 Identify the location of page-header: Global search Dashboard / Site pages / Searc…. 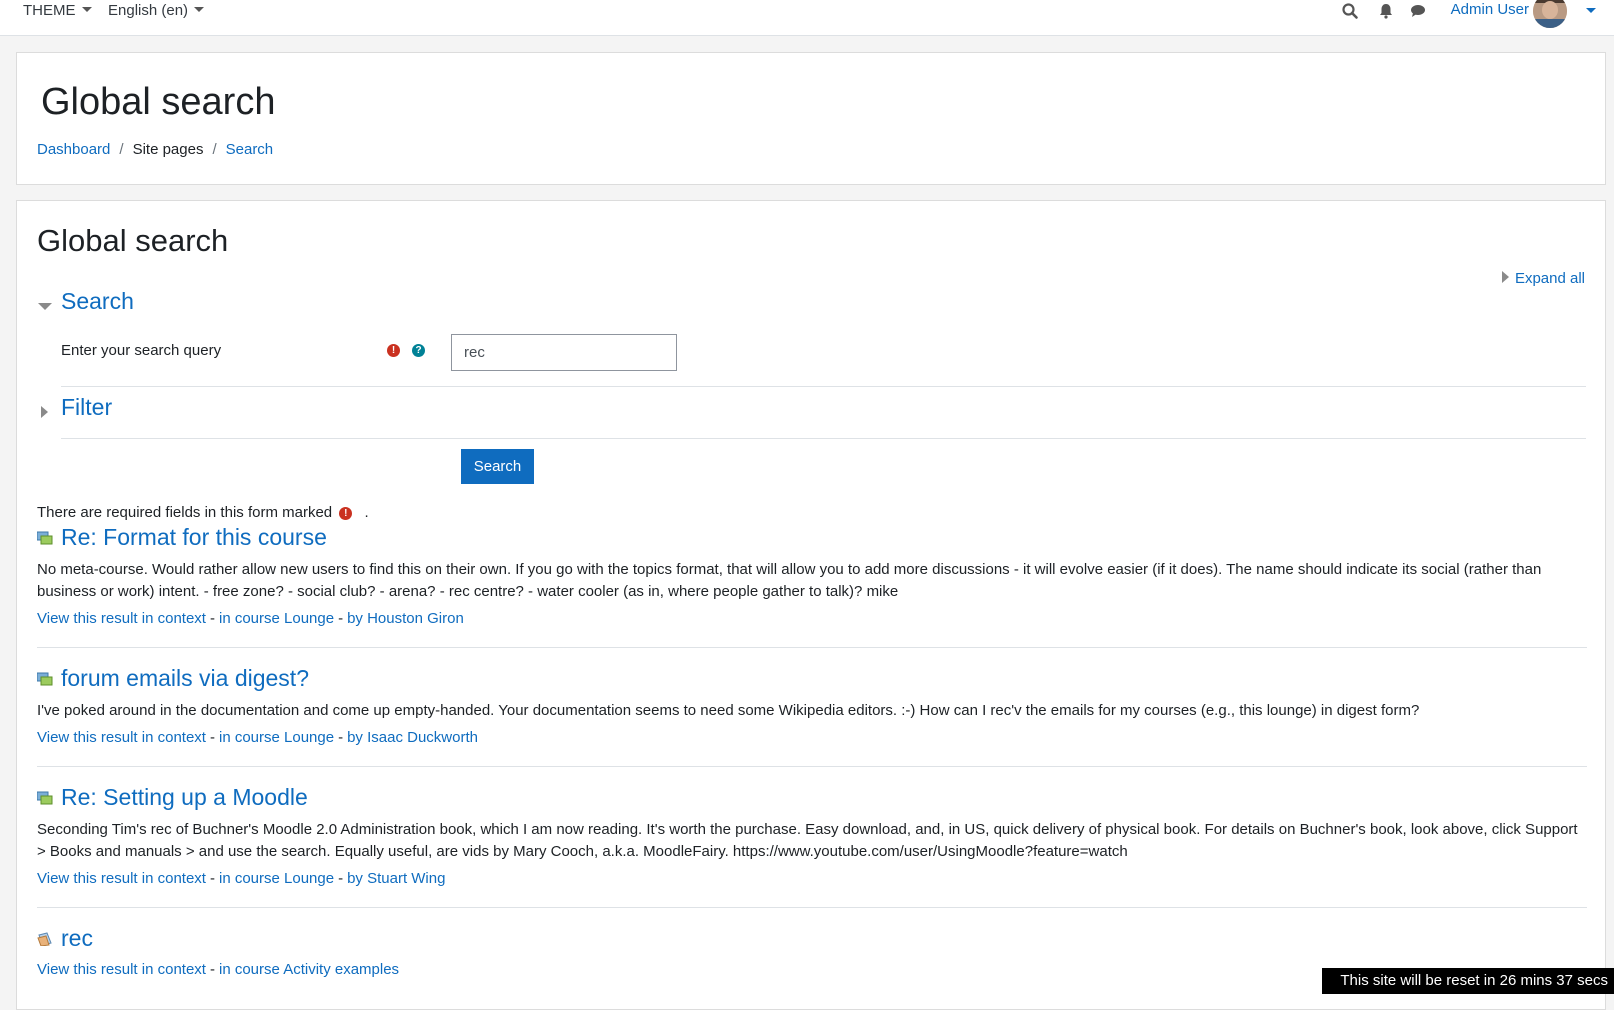
(811, 118).